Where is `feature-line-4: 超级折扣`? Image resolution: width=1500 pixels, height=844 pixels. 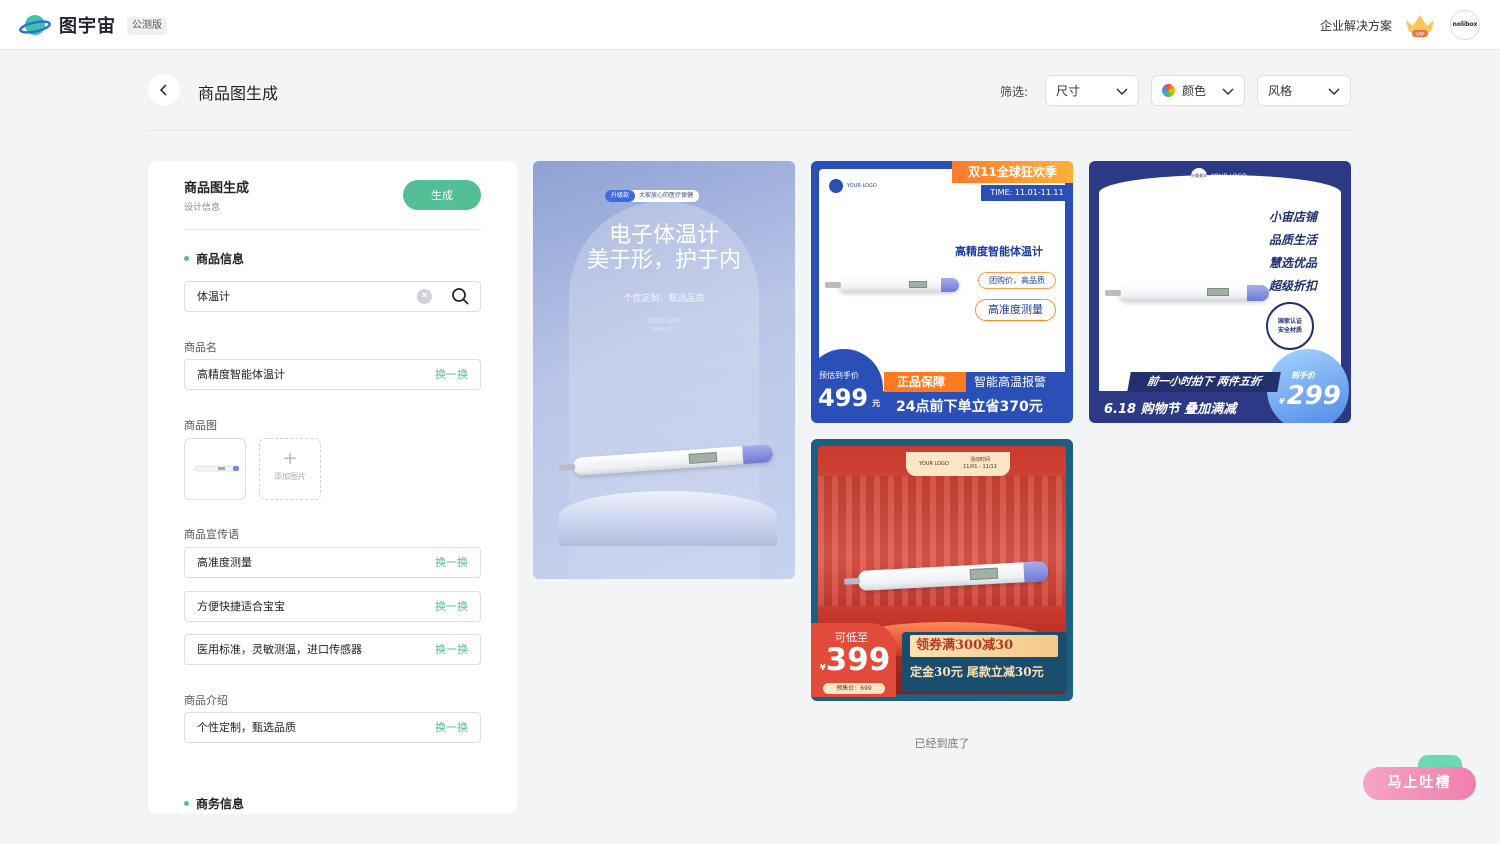
feature-line-4: 超级折扣 is located at coordinates (1292, 286).